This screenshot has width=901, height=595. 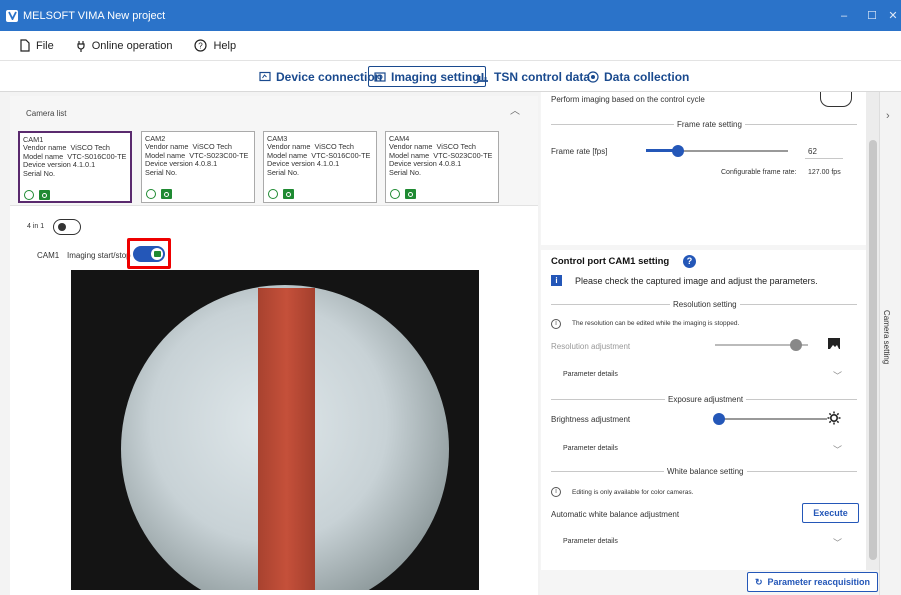 What do you see at coordinates (265, 76) in the screenshot?
I see `device-connection-icon` at bounding box center [265, 76].